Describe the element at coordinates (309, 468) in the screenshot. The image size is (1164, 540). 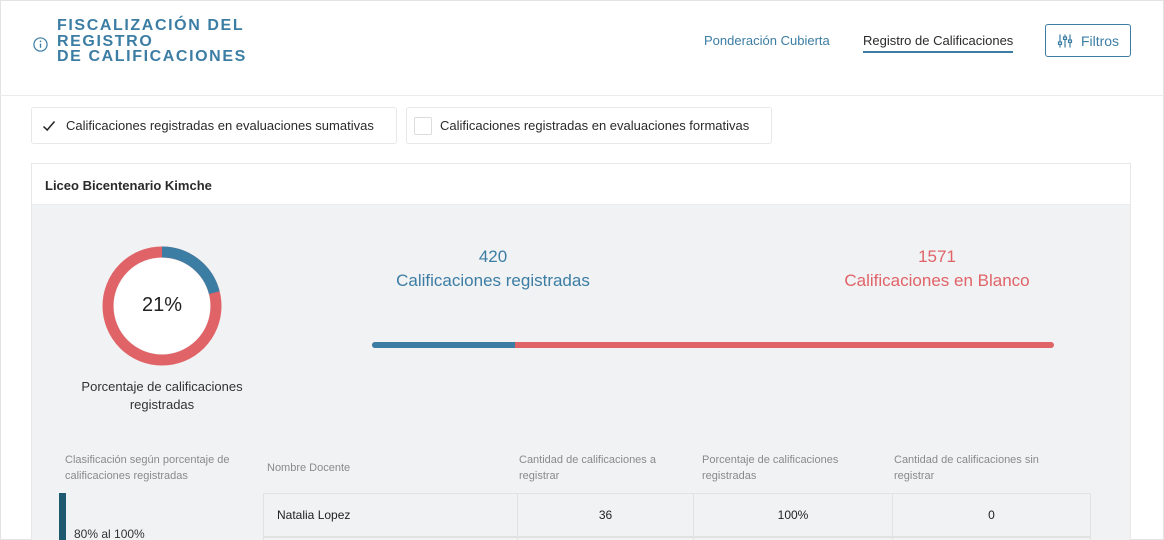
I see `col-header-teacher: Nombre Docente` at that location.